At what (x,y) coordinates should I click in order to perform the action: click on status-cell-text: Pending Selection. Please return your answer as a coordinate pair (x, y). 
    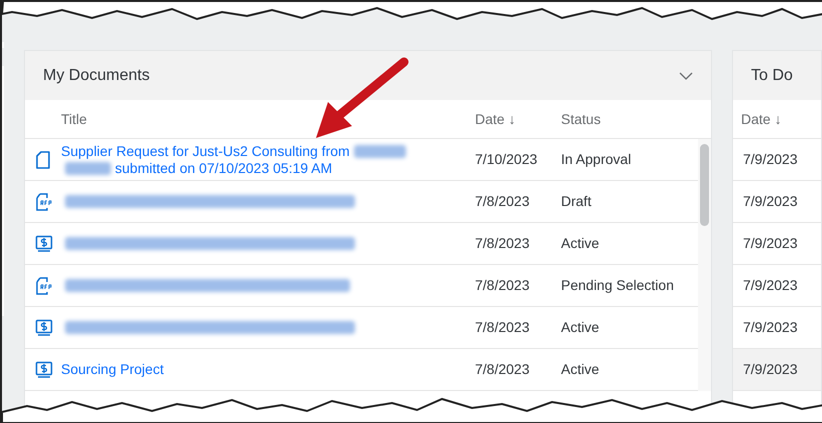
    Looking at the image, I should click on (618, 285).